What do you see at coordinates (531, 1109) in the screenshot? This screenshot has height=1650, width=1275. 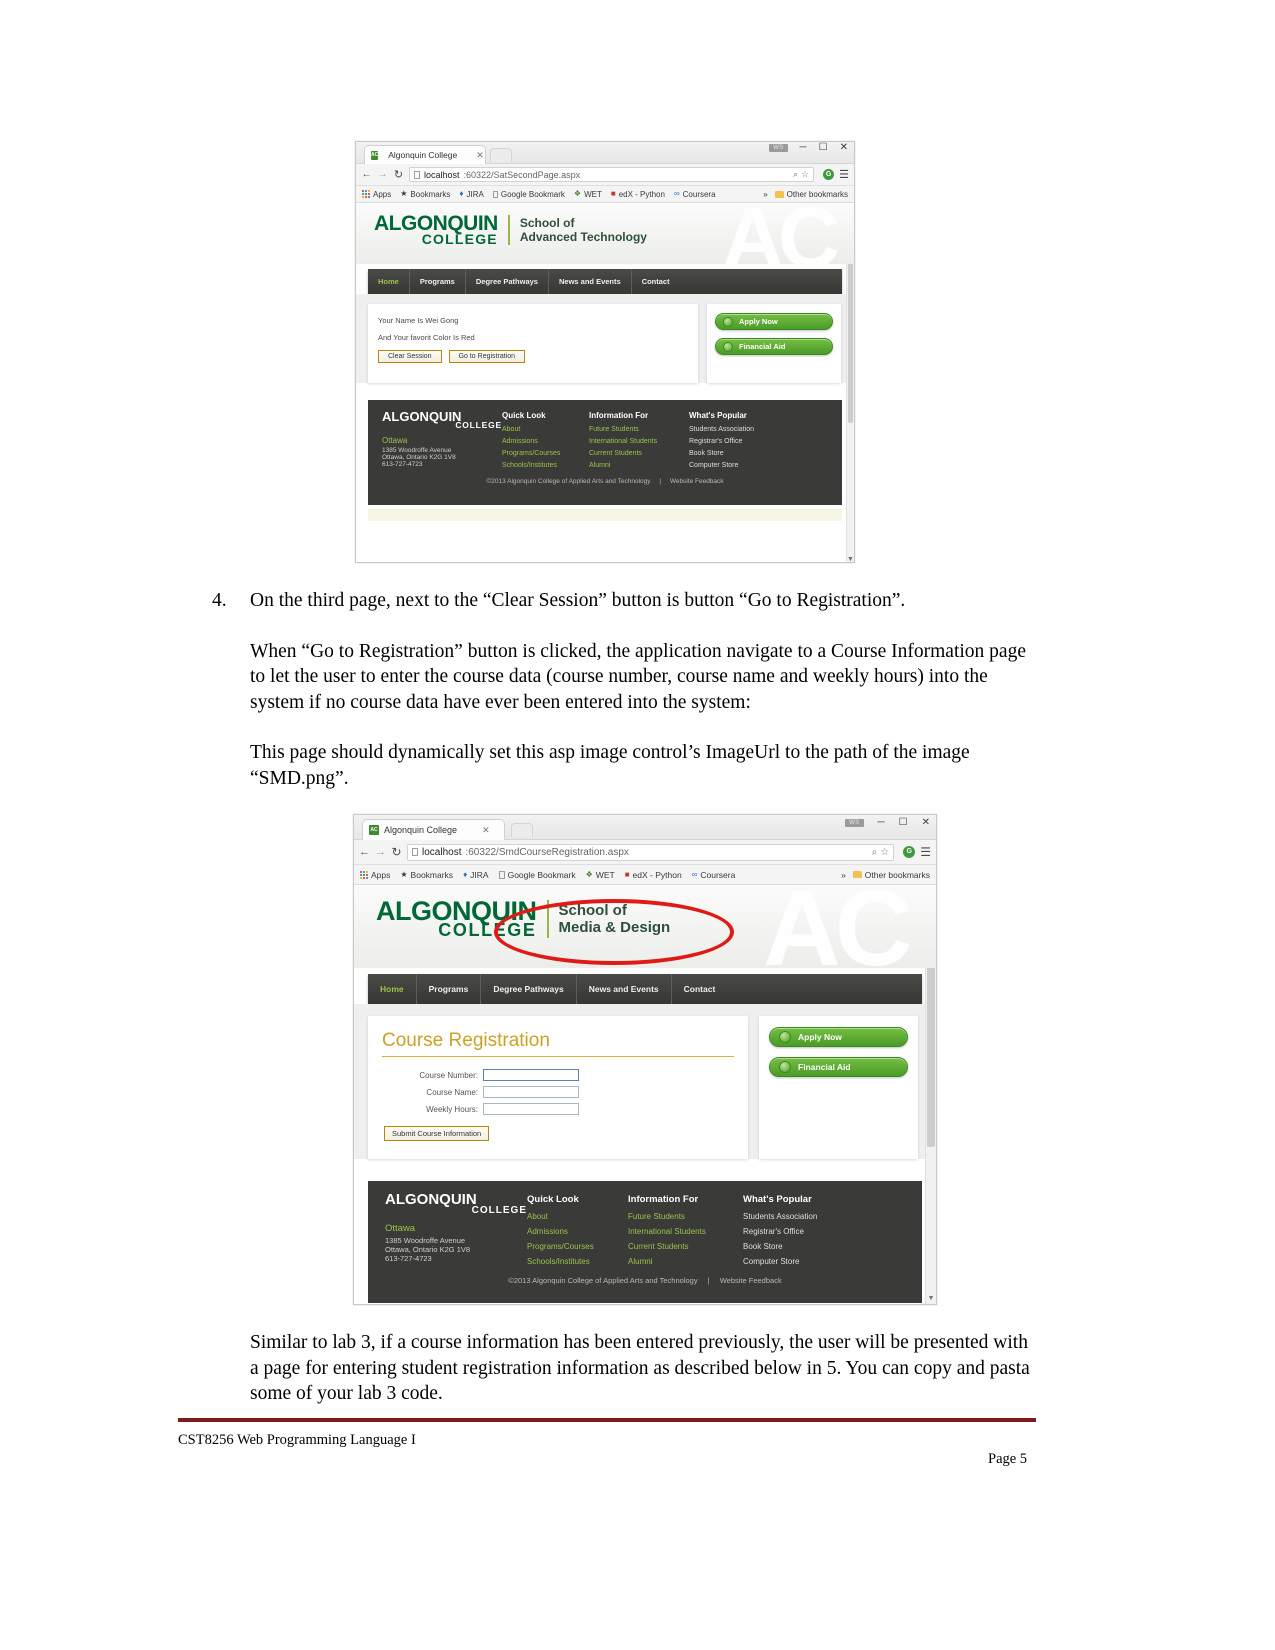 I see `weekly-hours-input` at bounding box center [531, 1109].